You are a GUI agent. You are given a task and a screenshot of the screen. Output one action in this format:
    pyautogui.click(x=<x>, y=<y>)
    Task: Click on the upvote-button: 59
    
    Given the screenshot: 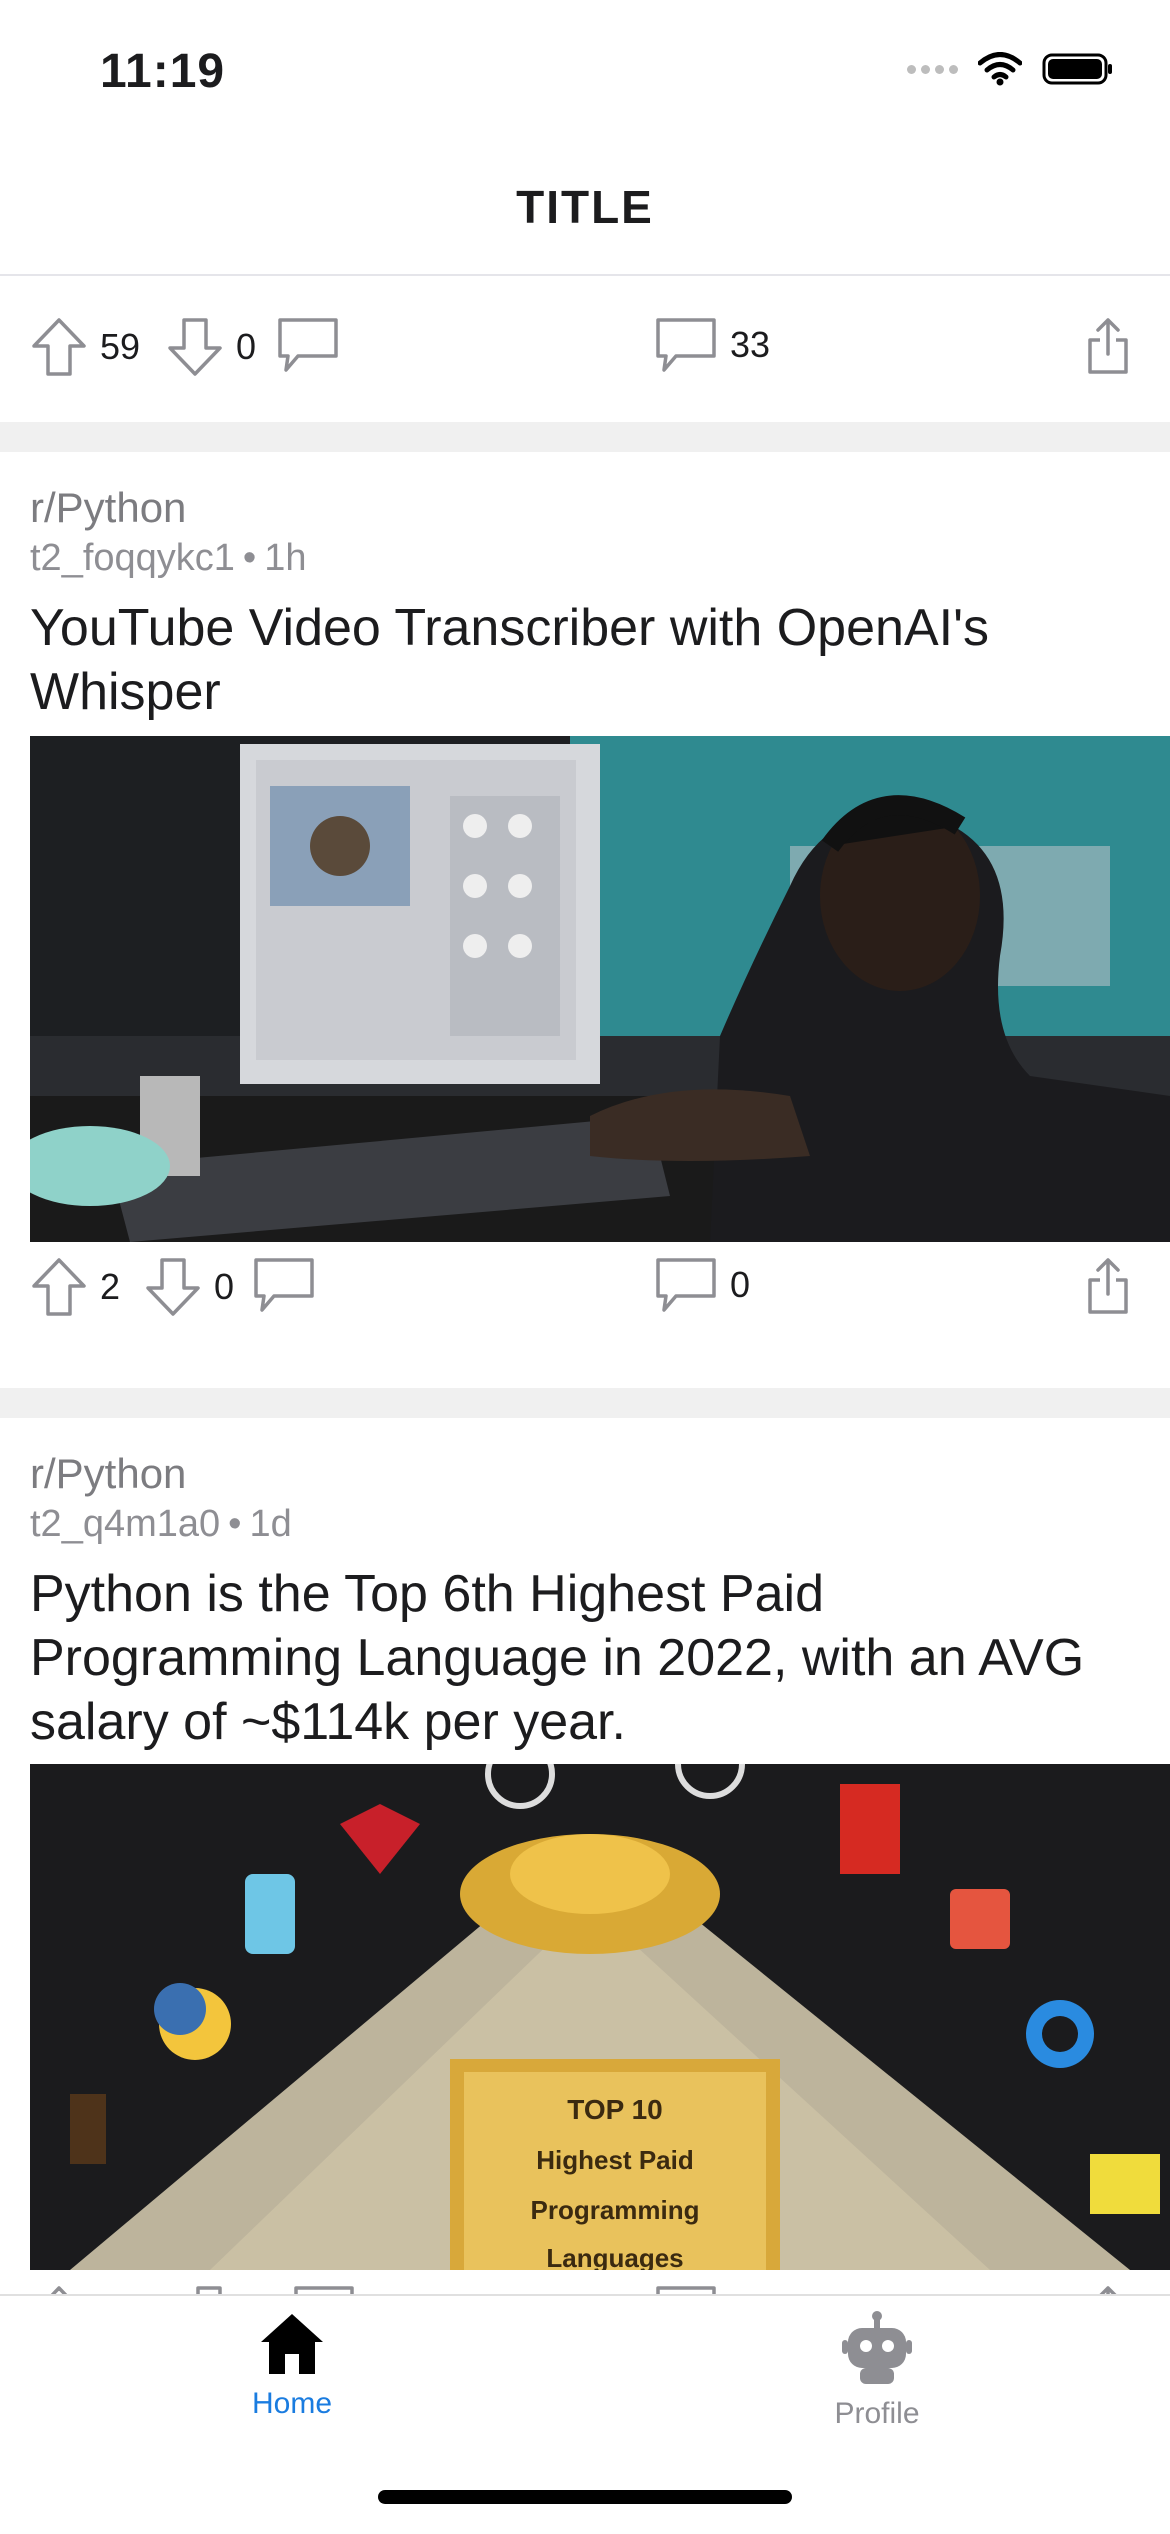 What is the action you would take?
    pyautogui.click(x=85, y=347)
    